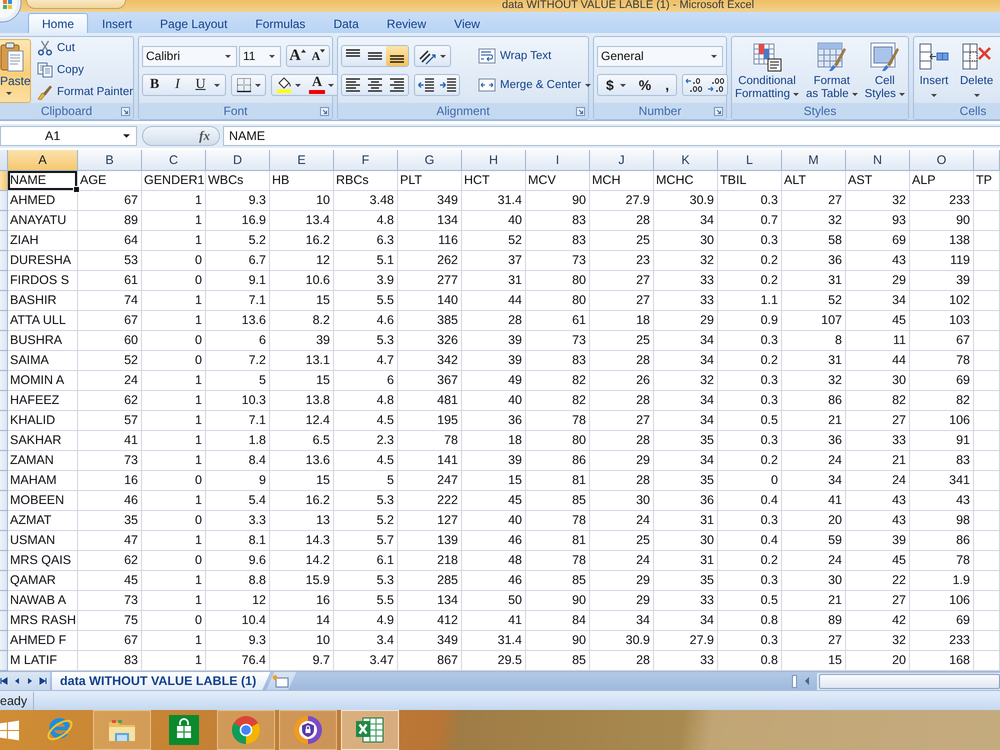 The height and width of the screenshot is (750, 1000). What do you see at coordinates (807, 681) in the screenshot?
I see `scroll-left-icon` at bounding box center [807, 681].